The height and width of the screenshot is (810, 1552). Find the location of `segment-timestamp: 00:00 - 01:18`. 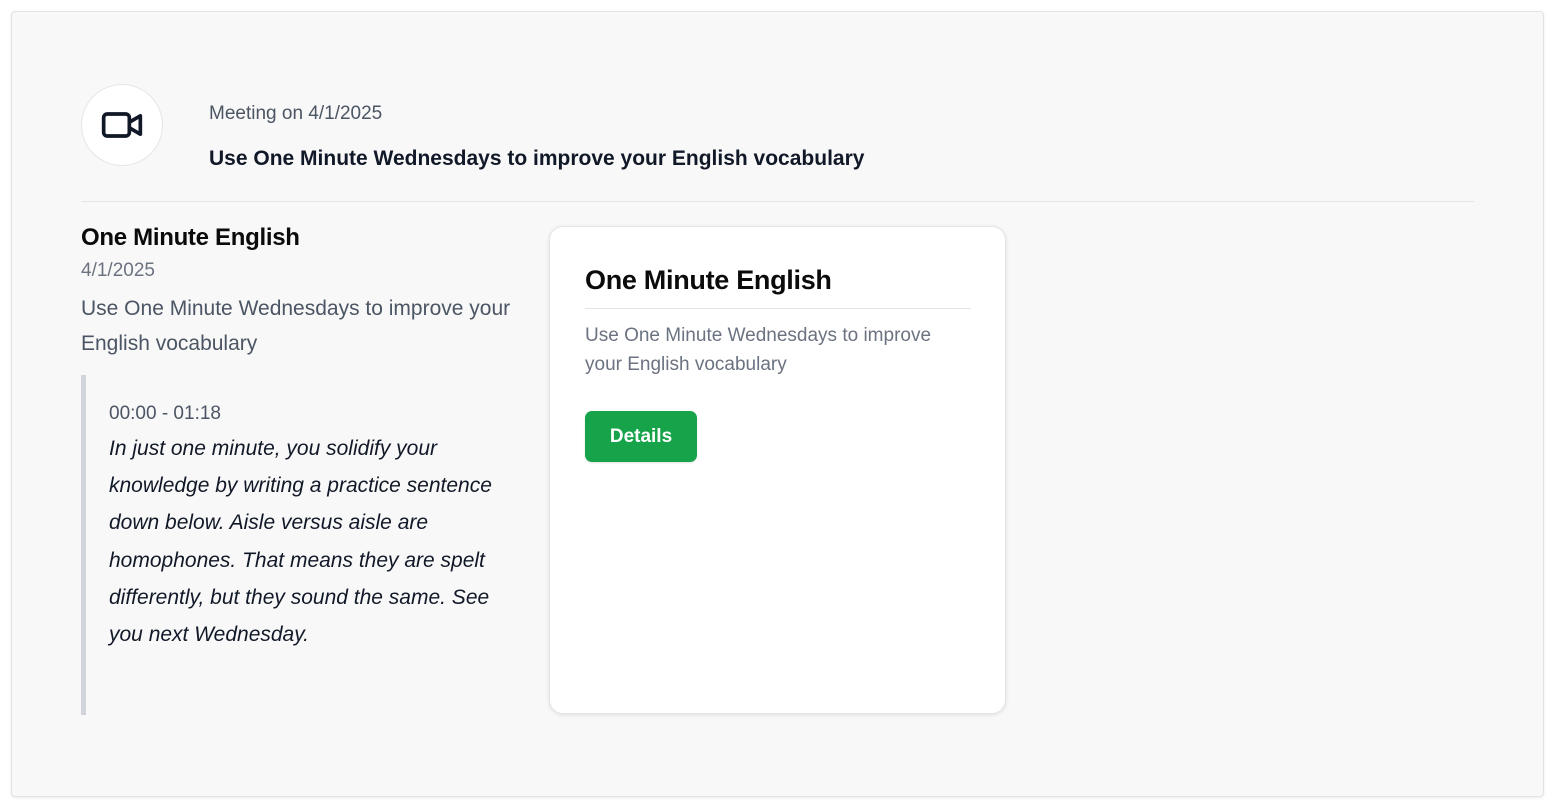

segment-timestamp: 00:00 - 01:18 is located at coordinates (165, 413).